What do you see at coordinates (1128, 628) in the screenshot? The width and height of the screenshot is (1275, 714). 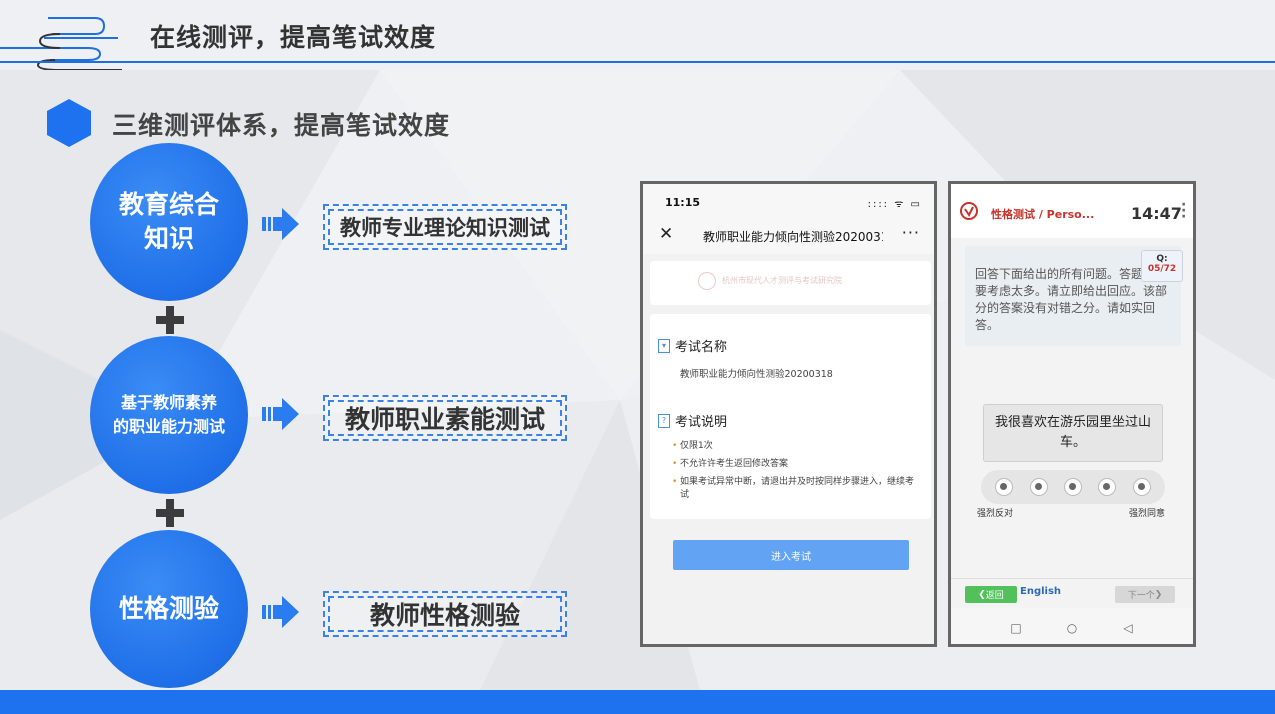 I see `triangle-back-icon: ◁` at bounding box center [1128, 628].